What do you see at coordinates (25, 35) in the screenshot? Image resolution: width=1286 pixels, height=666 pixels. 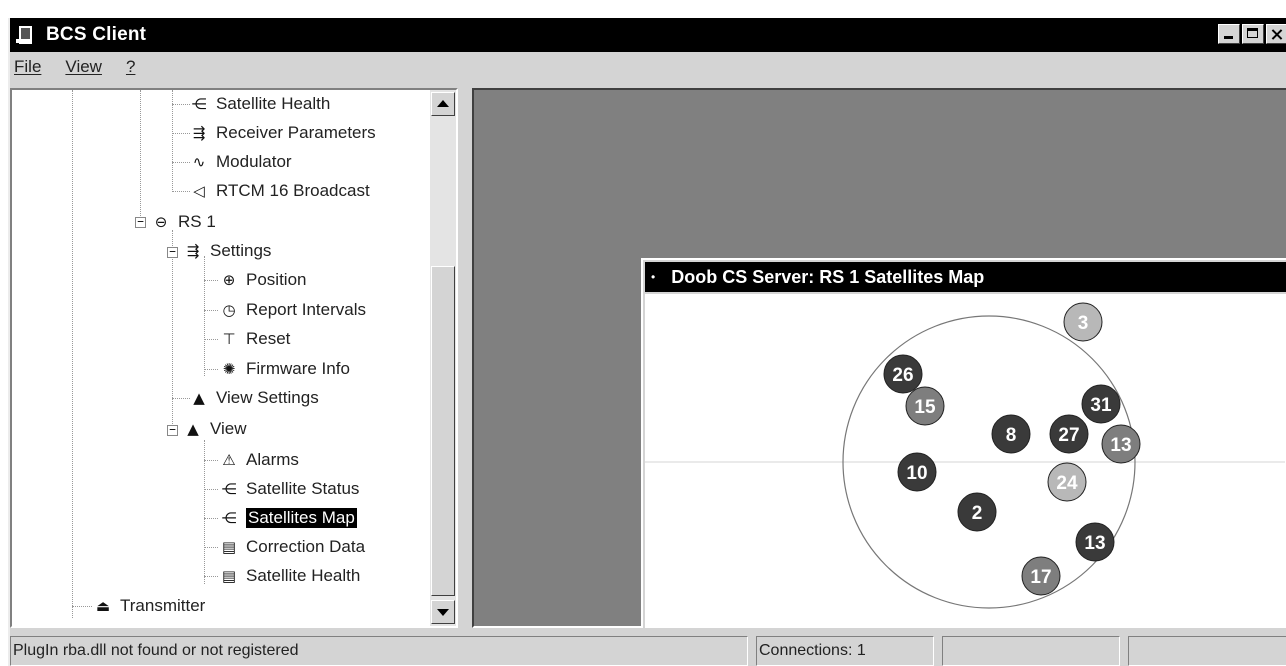 I see `app-icon` at bounding box center [25, 35].